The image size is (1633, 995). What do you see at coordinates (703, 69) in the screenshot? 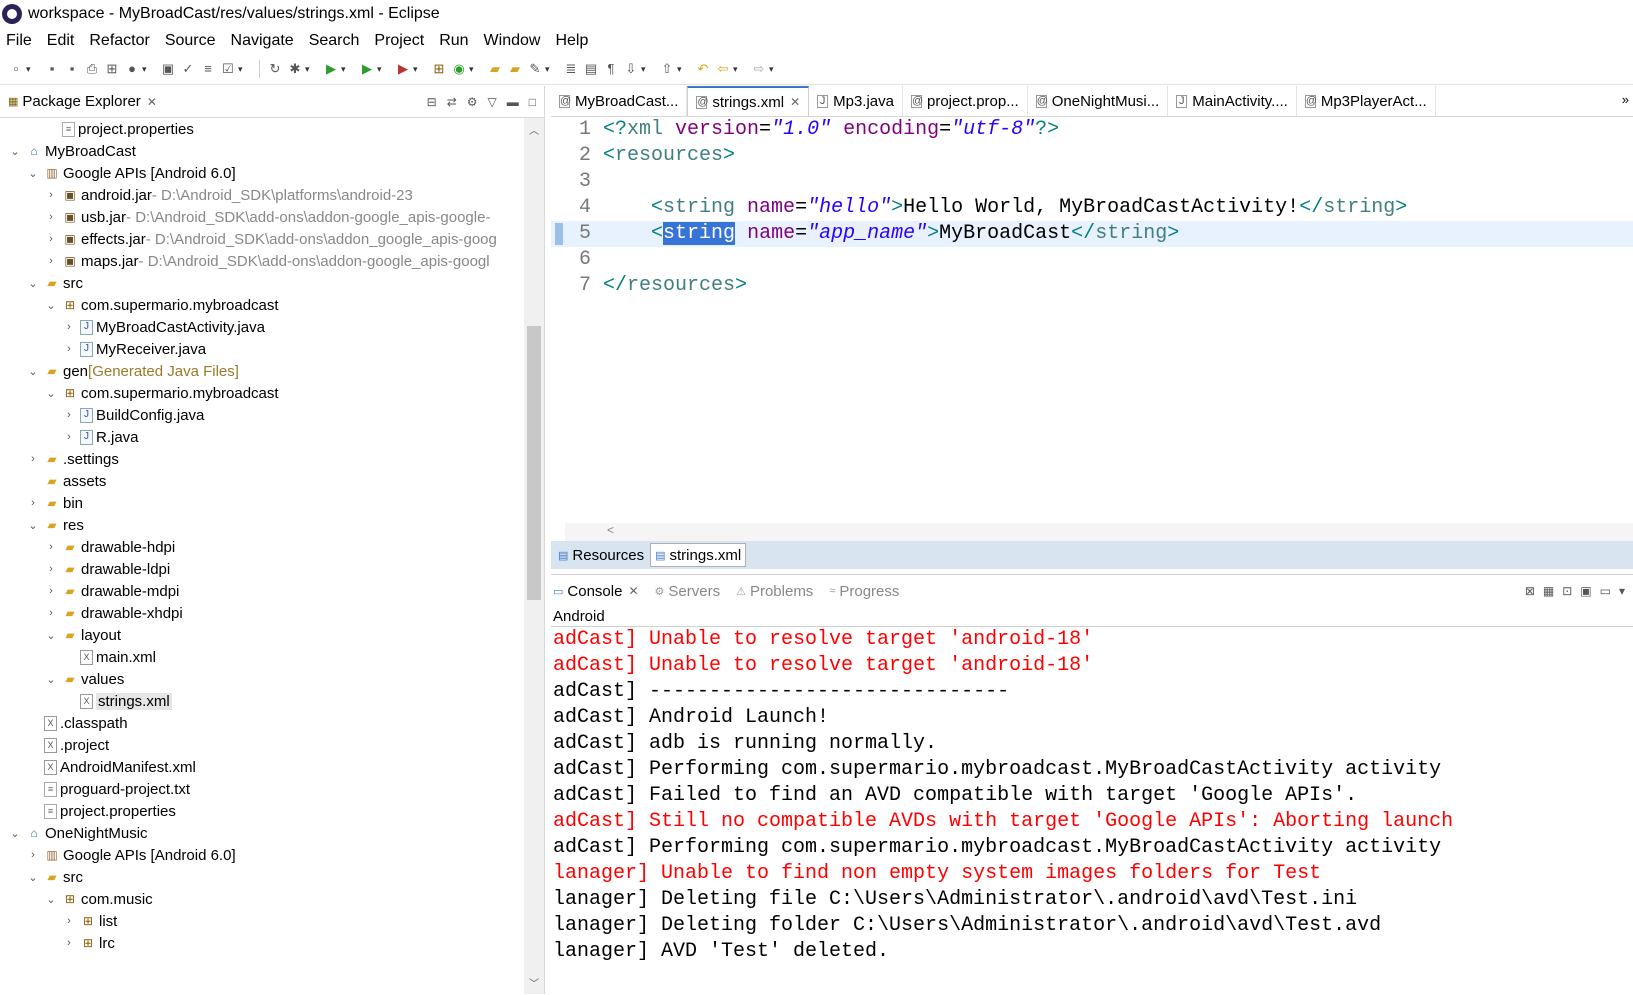
I see `last-edit-icon: ↶` at bounding box center [703, 69].